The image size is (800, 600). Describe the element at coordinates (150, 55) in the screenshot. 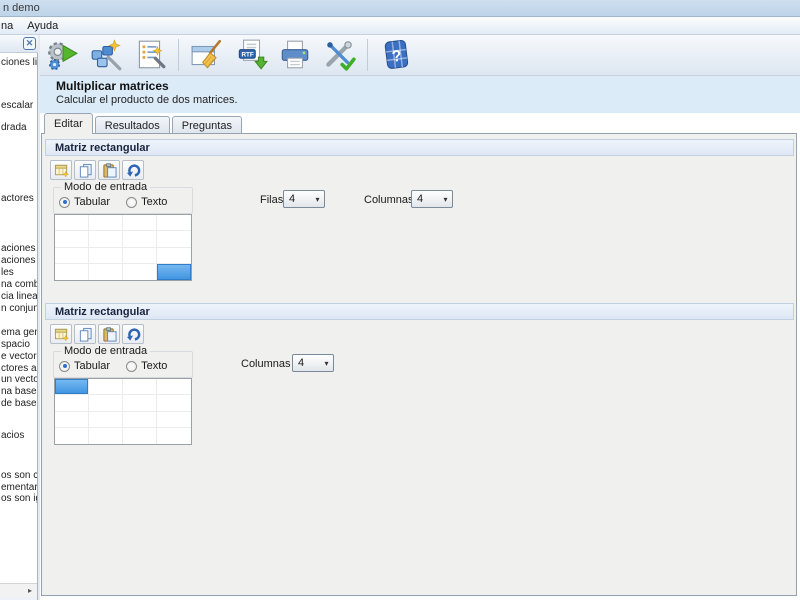

I see `steps-button` at that location.